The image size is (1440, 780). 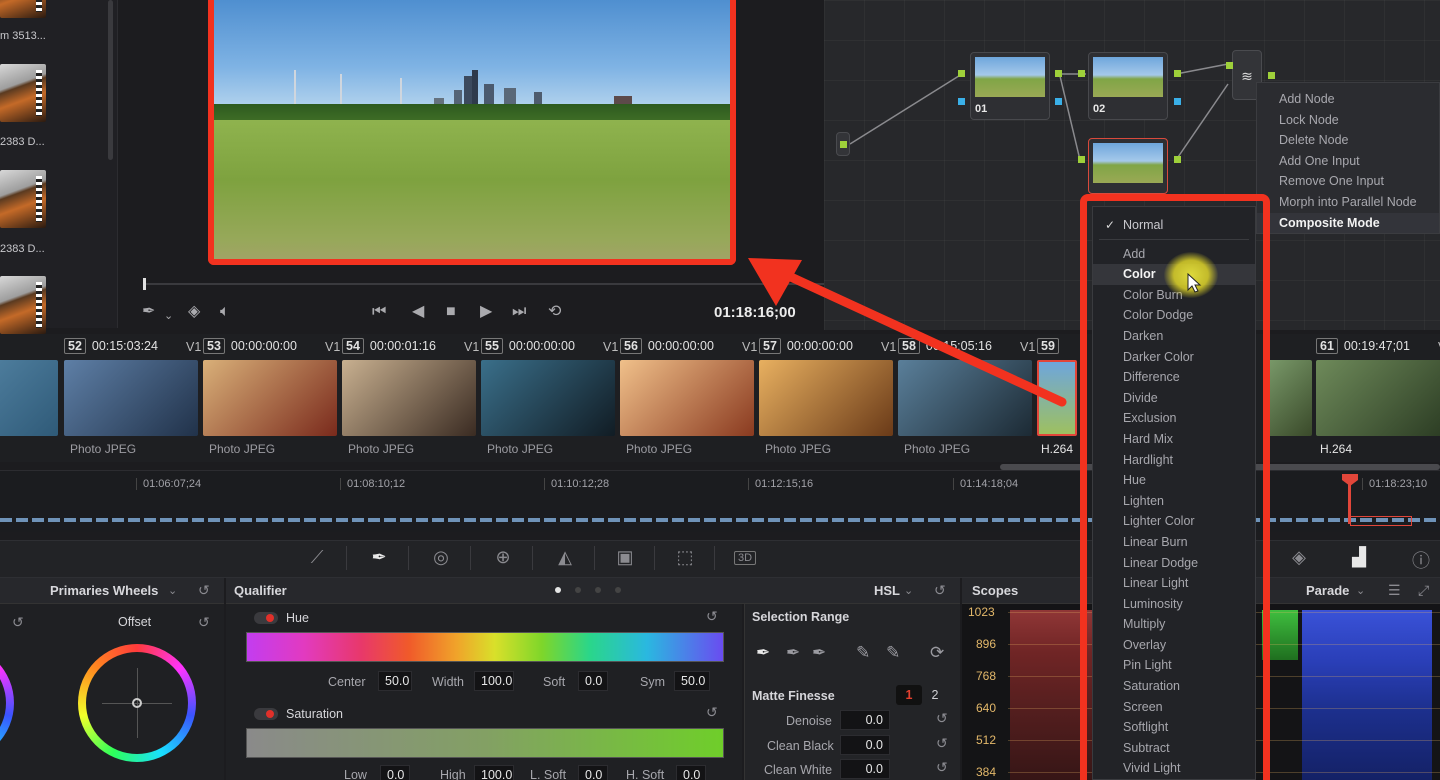 I want to click on info-icon: ⓘ, so click(x=1421, y=560).